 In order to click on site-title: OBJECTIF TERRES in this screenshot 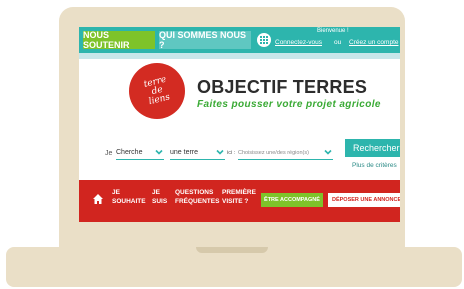, I will do `click(282, 87)`.